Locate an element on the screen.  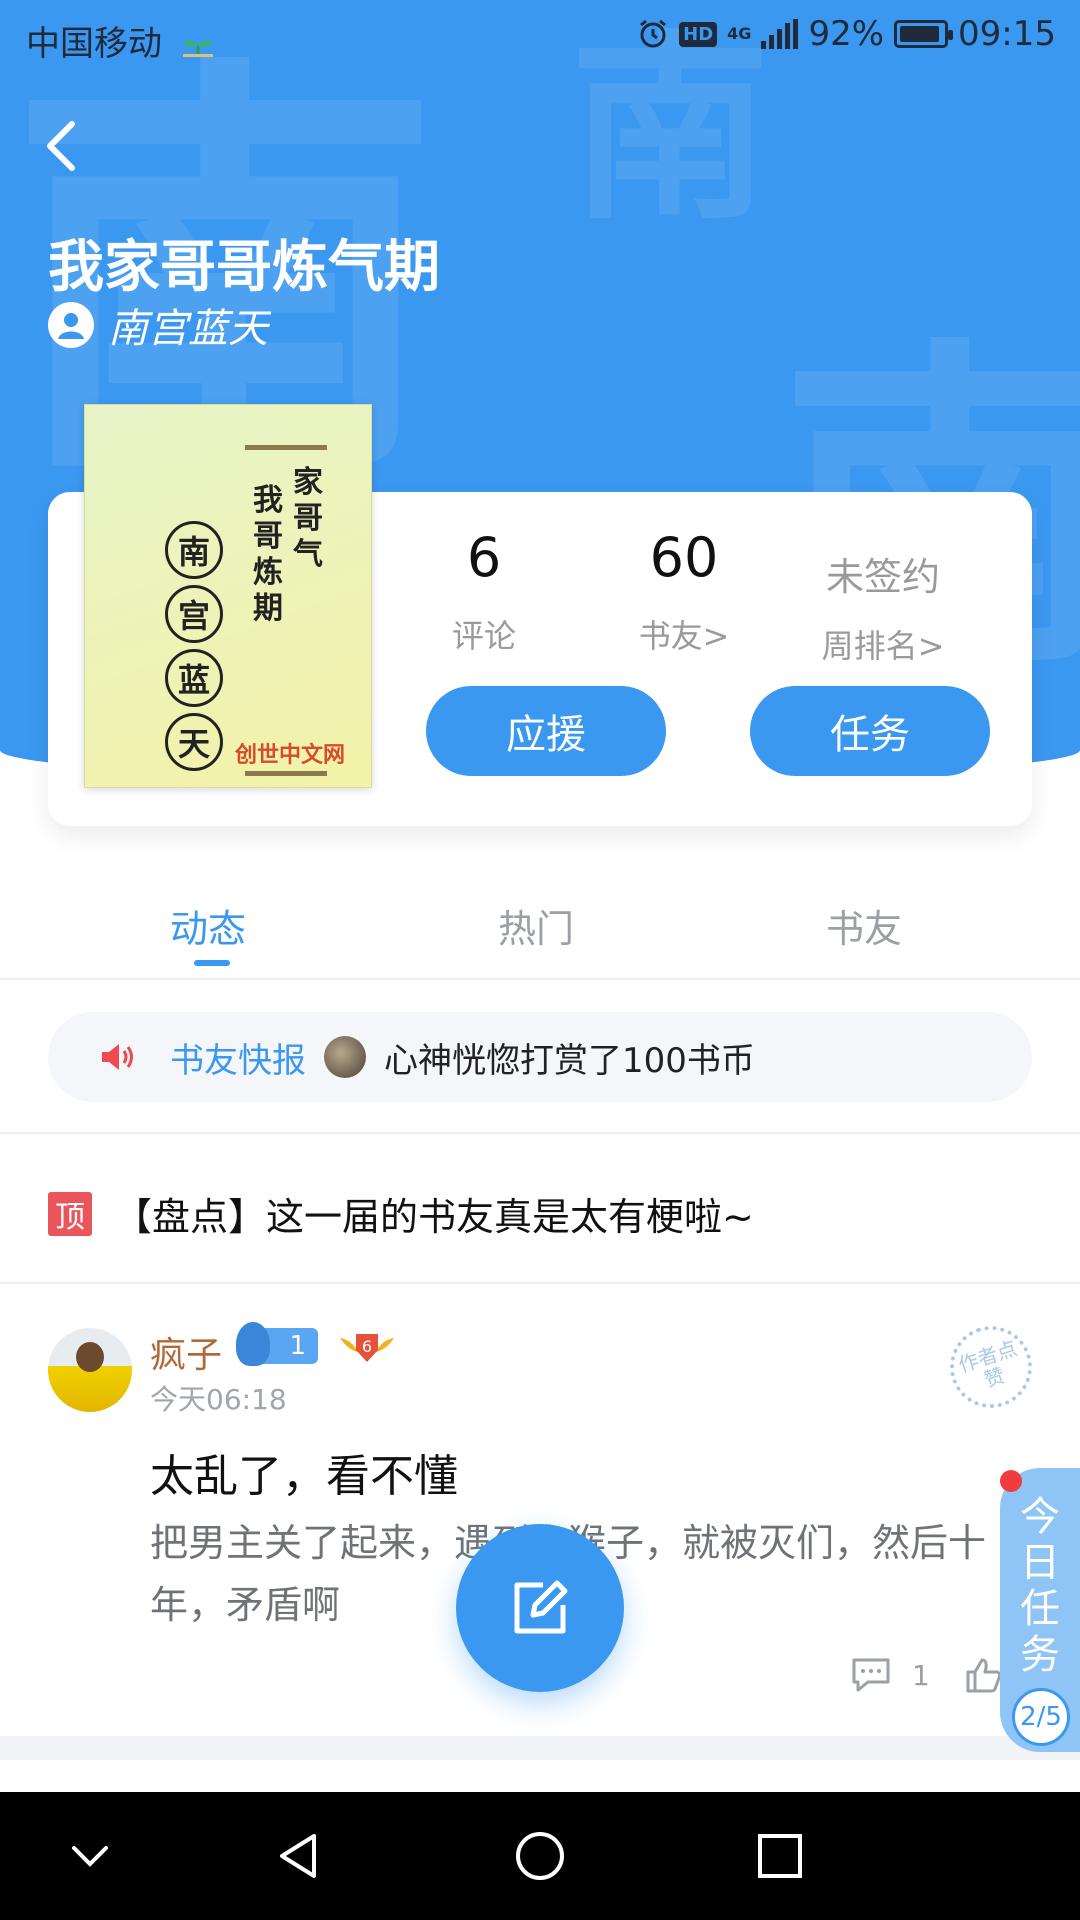
news-label: 书友快报 is located at coordinates (238, 1060).